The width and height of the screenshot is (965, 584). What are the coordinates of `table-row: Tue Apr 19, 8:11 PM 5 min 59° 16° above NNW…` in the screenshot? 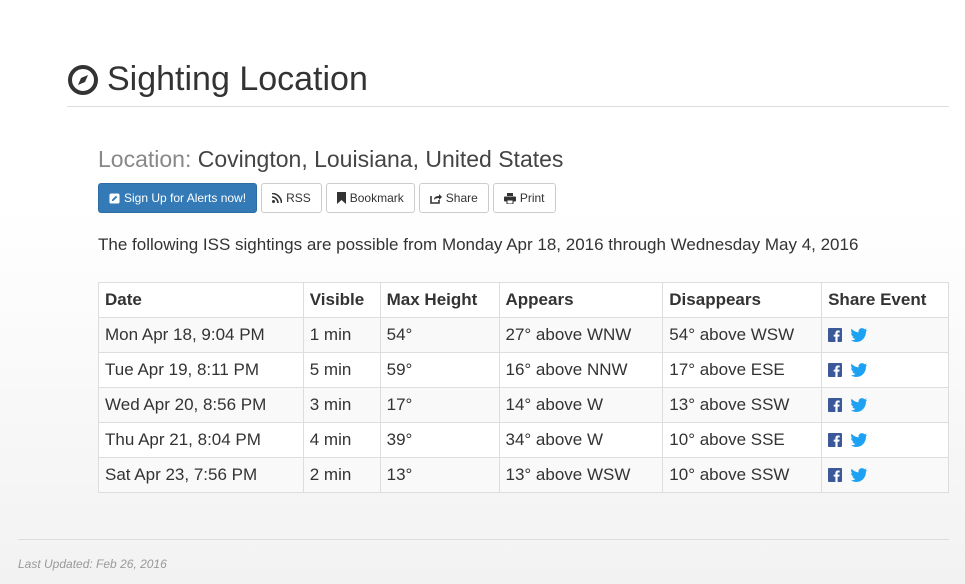 It's located at (523, 370).